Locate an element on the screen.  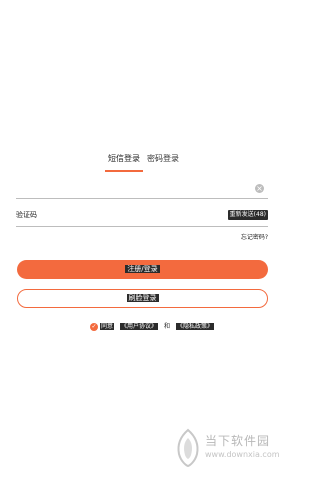
register-login-label: 注册/登录 is located at coordinates (142, 269).